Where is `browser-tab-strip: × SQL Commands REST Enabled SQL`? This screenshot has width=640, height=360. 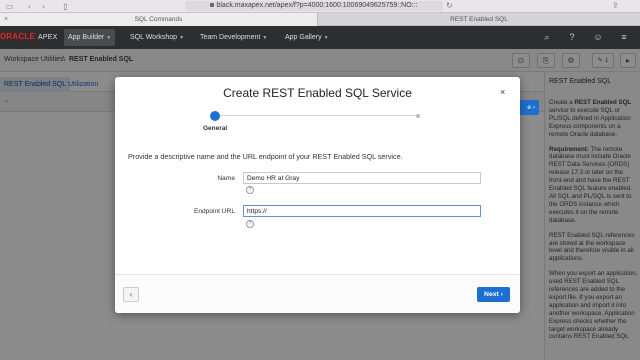
browser-tab-strip: × SQL Commands REST Enabled SQL is located at coordinates (320, 19).